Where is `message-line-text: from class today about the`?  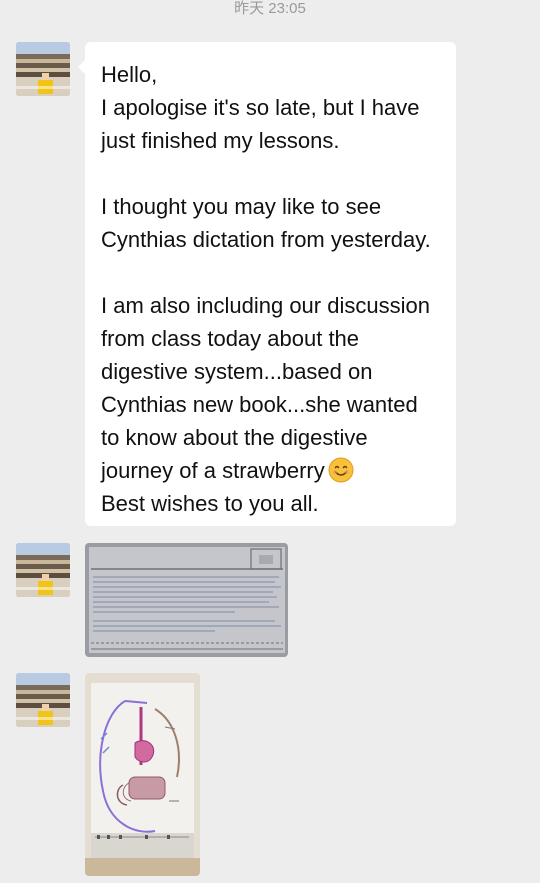
message-line-text: from class today about the is located at coordinates (230, 338).